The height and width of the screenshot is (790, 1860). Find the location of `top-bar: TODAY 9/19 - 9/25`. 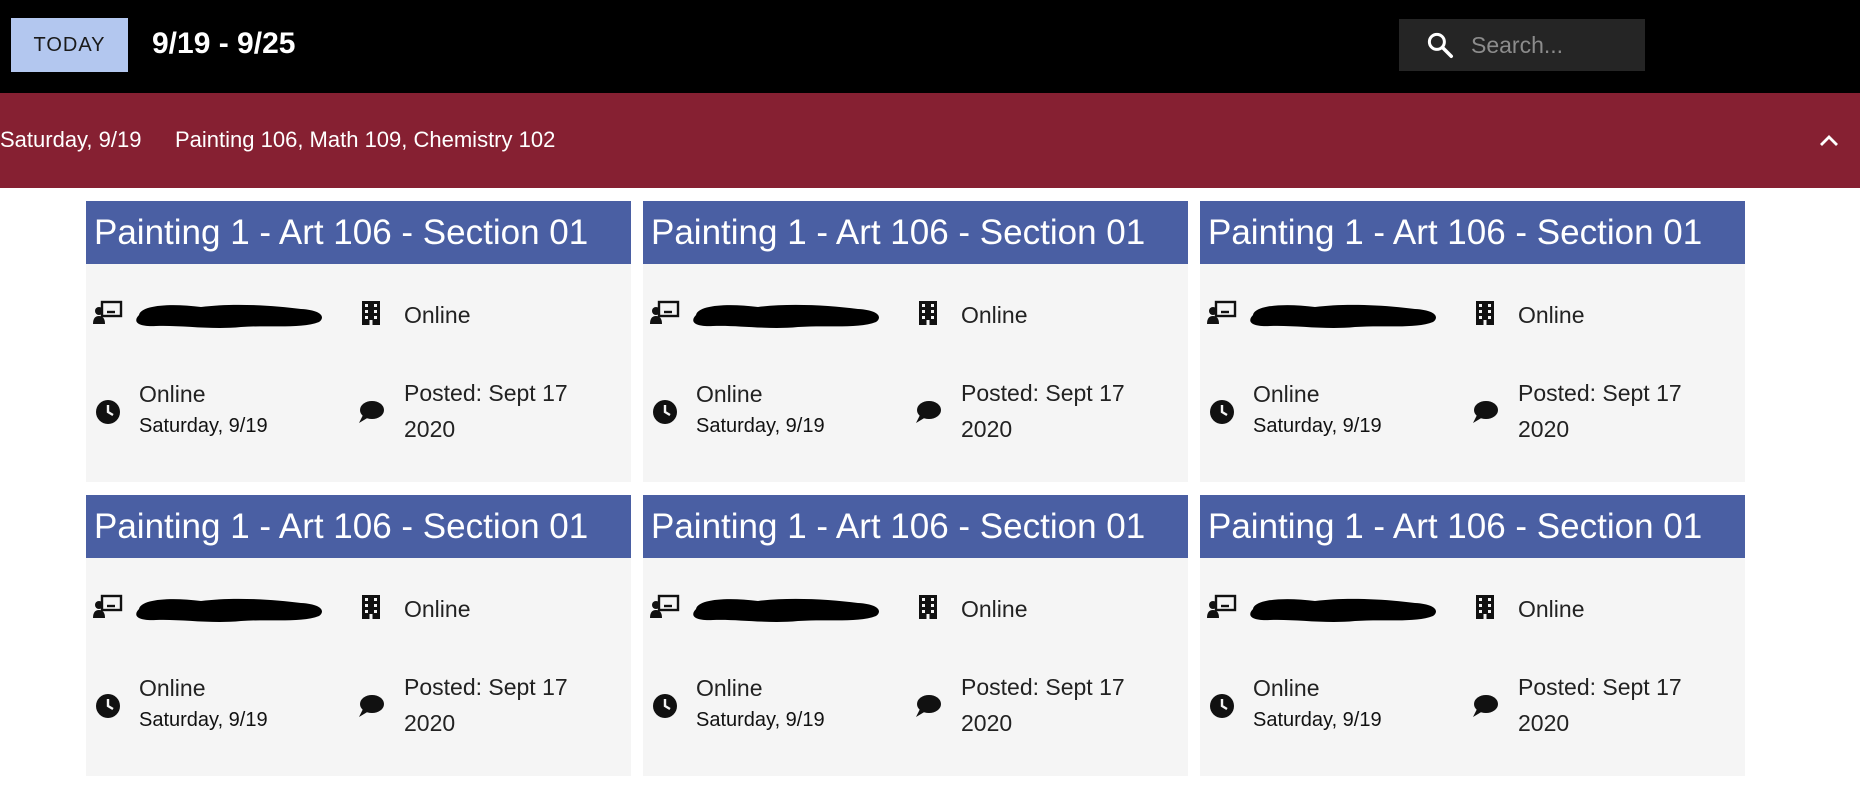

top-bar: TODAY 9/19 - 9/25 is located at coordinates (930, 46).